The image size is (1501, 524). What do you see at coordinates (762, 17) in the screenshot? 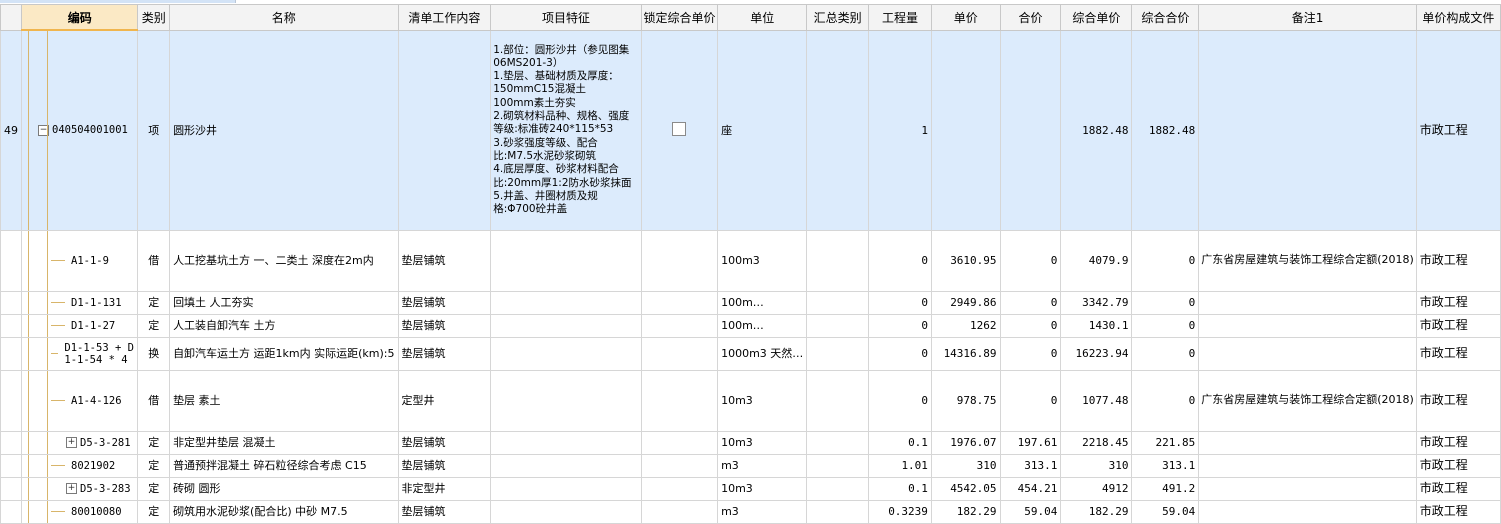
I see `header-unit: 单位` at bounding box center [762, 17].